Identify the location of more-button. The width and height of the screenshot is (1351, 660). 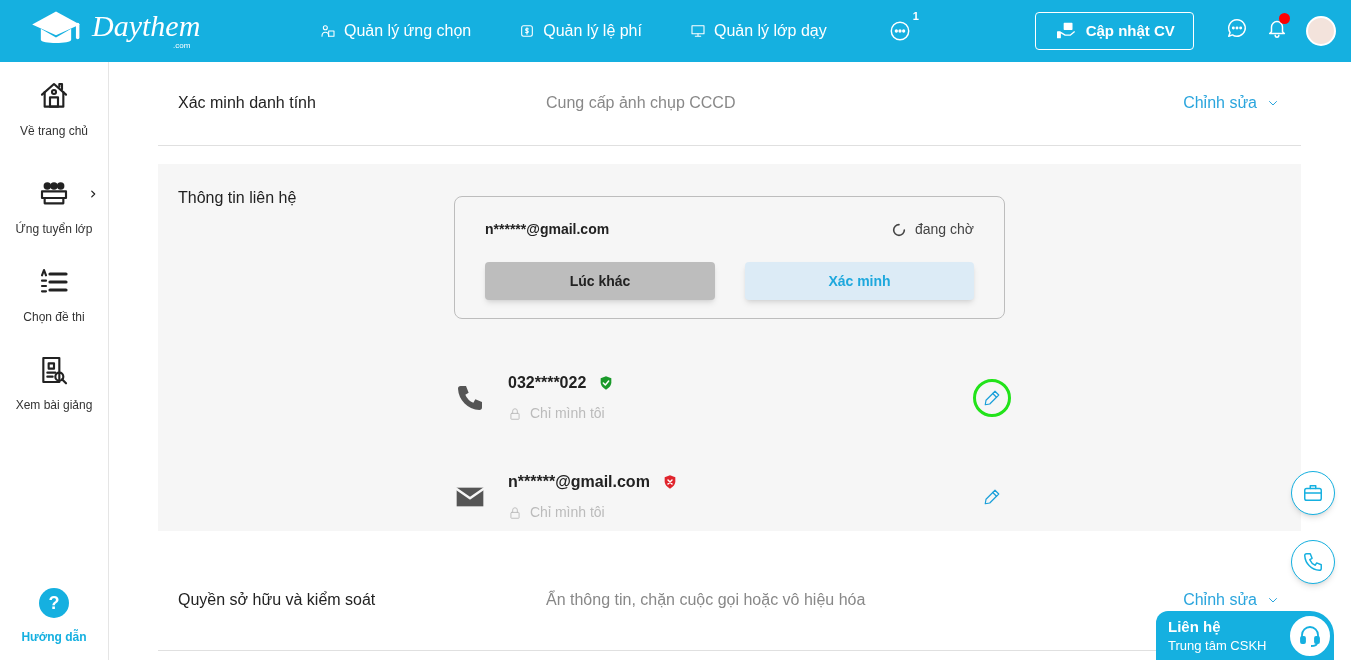
(899, 31).